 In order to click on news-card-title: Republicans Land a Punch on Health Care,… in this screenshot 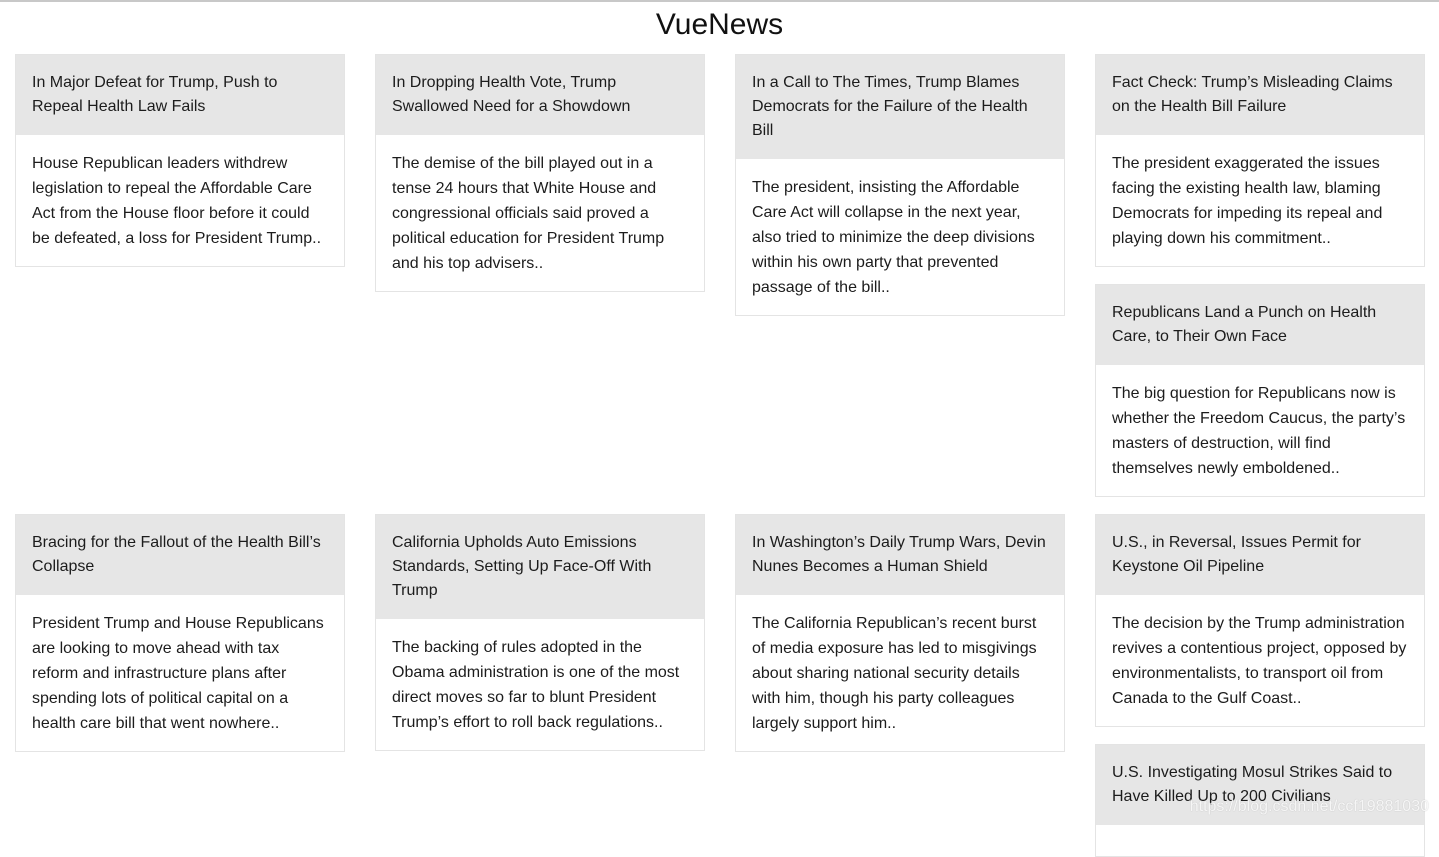, I will do `click(1260, 325)`.